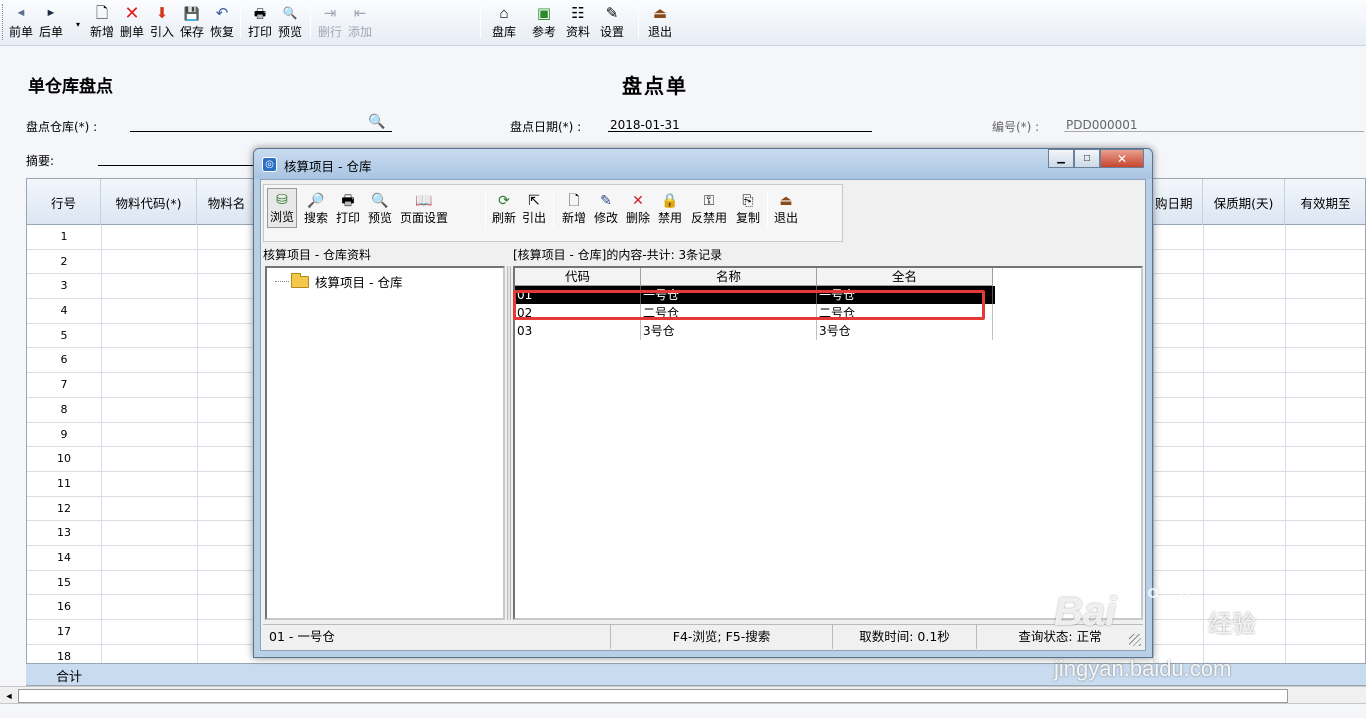 The width and height of the screenshot is (1366, 718). What do you see at coordinates (424, 200) in the screenshot?
I see `book-icon: 📖` at bounding box center [424, 200].